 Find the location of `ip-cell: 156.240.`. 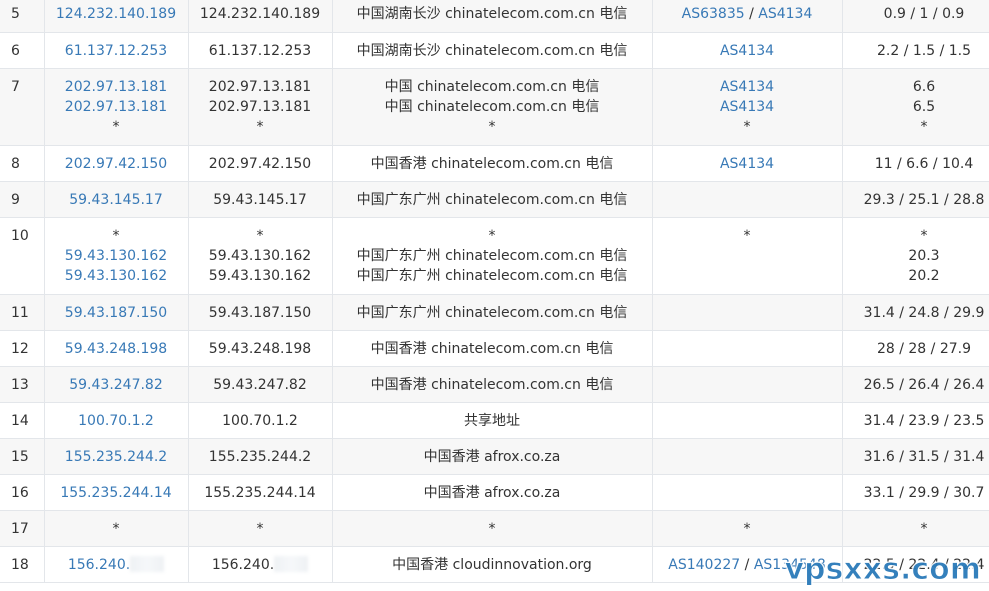

ip-cell: 156.240. is located at coordinates (116, 564).